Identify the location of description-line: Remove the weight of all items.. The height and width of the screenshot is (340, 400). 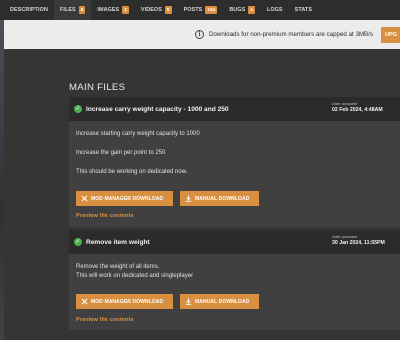
(118, 267).